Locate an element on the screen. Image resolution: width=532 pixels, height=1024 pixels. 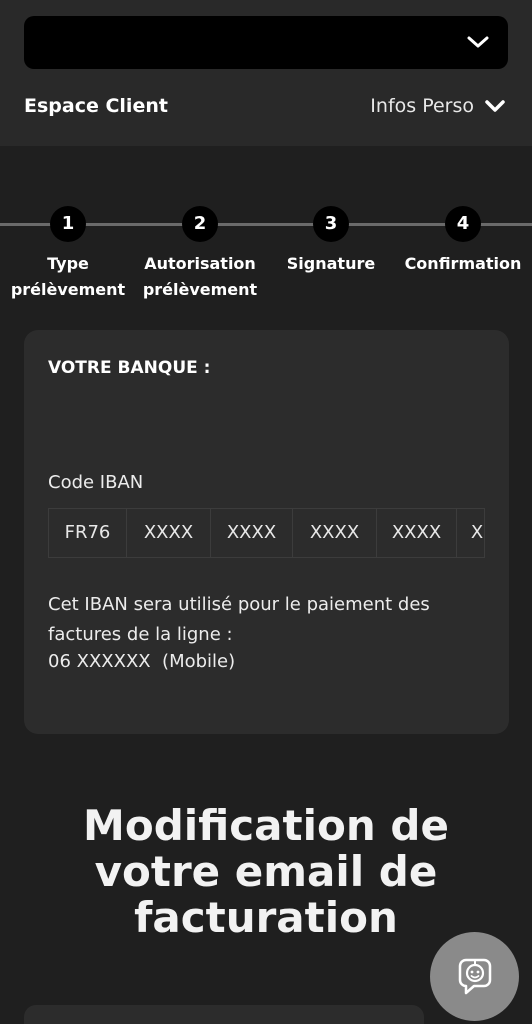
step-number: 3 is located at coordinates (331, 224).